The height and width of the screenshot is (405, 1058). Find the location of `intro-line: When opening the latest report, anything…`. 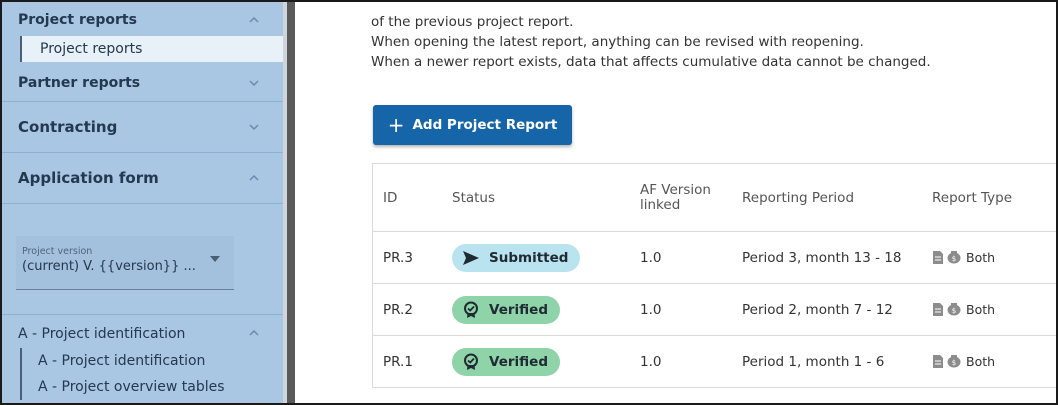

intro-line: When opening the latest report, anything… is located at coordinates (617, 42).